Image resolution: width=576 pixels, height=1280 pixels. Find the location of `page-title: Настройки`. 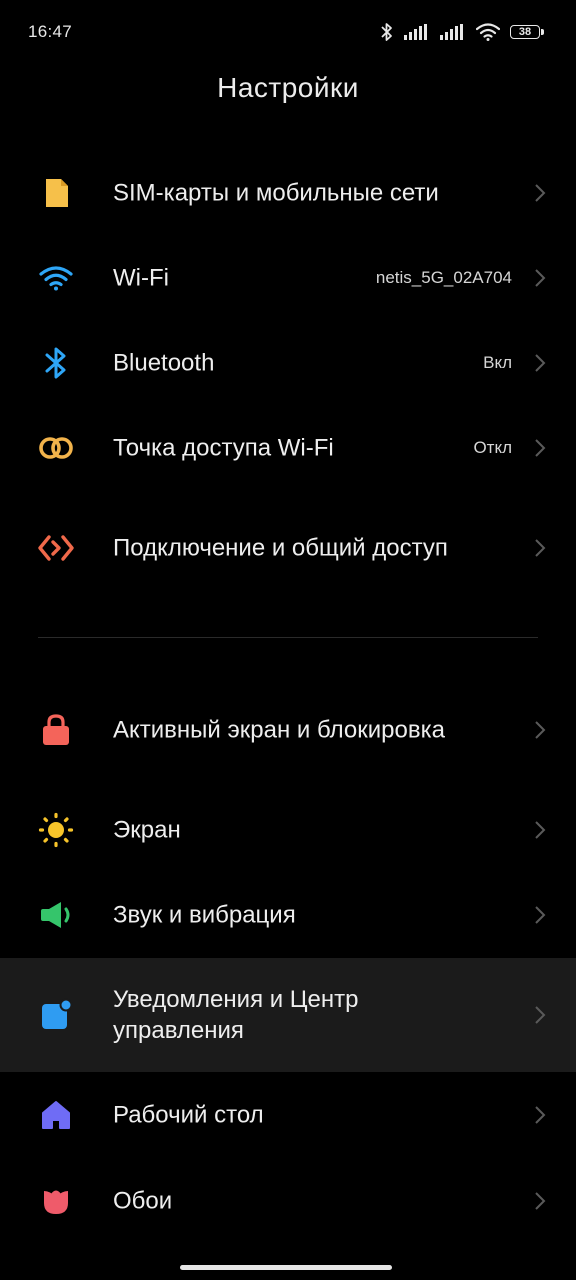

page-title: Настройки is located at coordinates (288, 87).